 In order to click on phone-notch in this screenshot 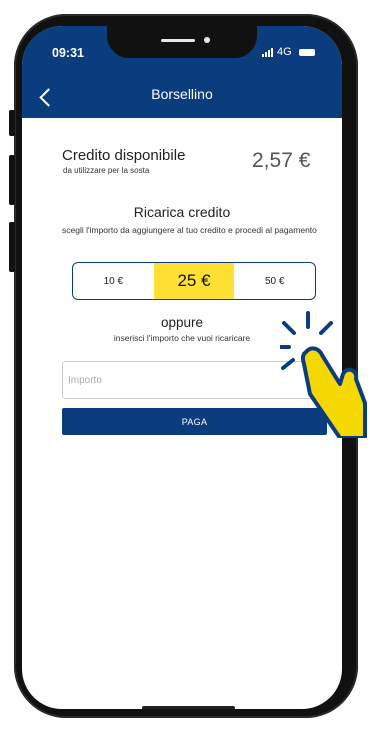, I will do `click(182, 42)`.